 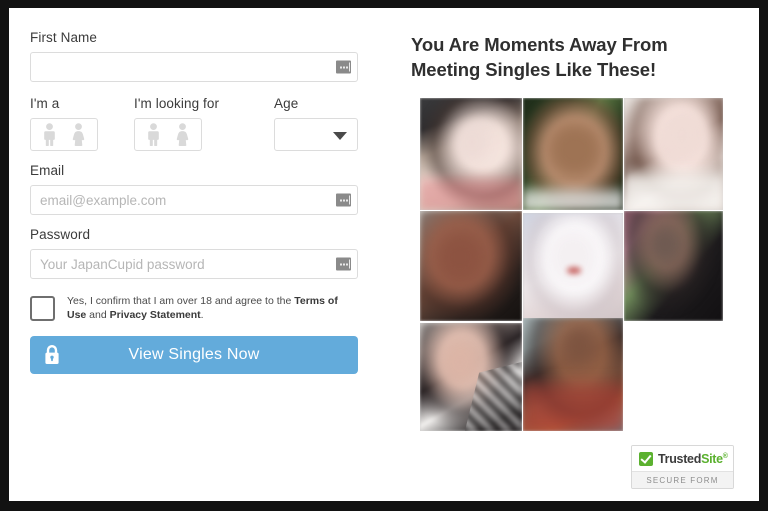 I want to click on terms-checkbox, so click(x=42, y=308).